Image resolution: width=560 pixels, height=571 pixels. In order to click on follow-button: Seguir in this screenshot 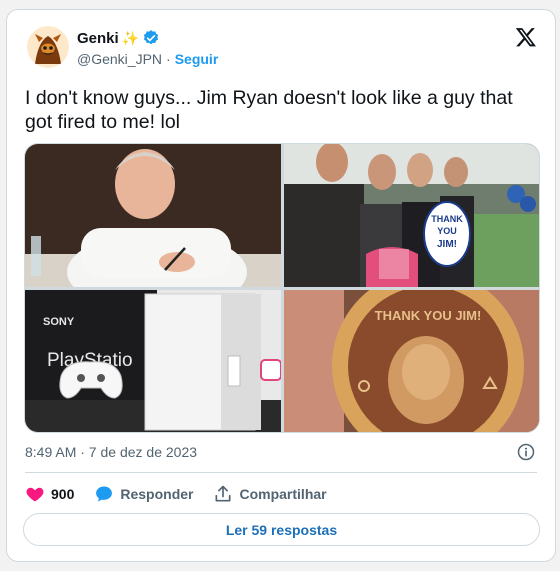, I will do `click(197, 59)`.